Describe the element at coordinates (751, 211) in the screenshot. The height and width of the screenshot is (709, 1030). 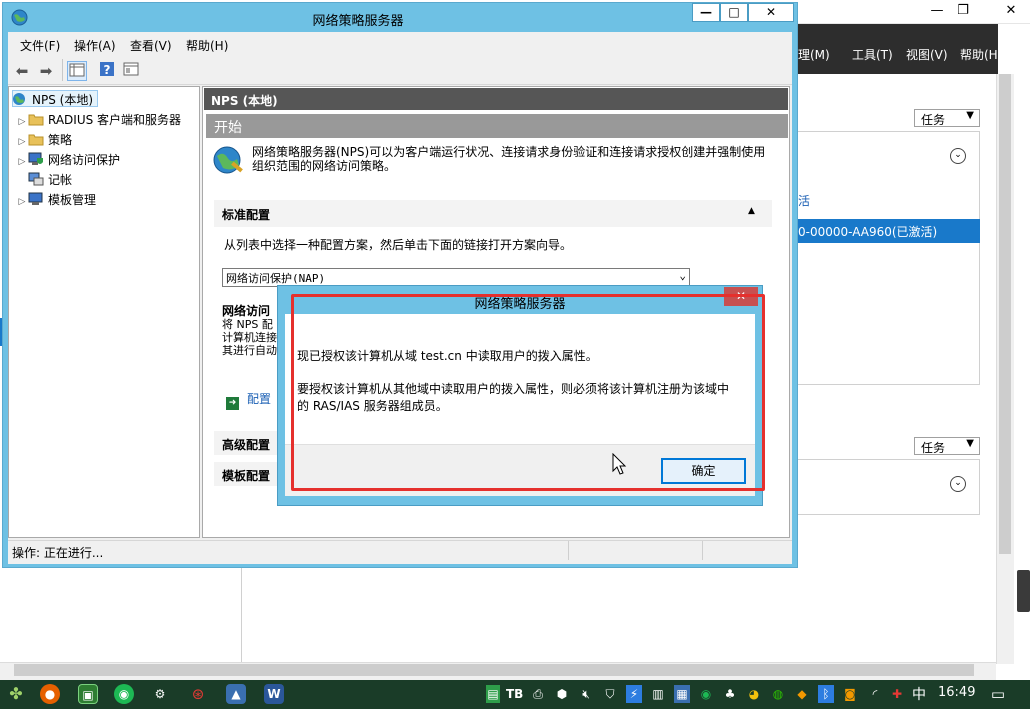
I see `collapse-caret-icon: ▲` at that location.